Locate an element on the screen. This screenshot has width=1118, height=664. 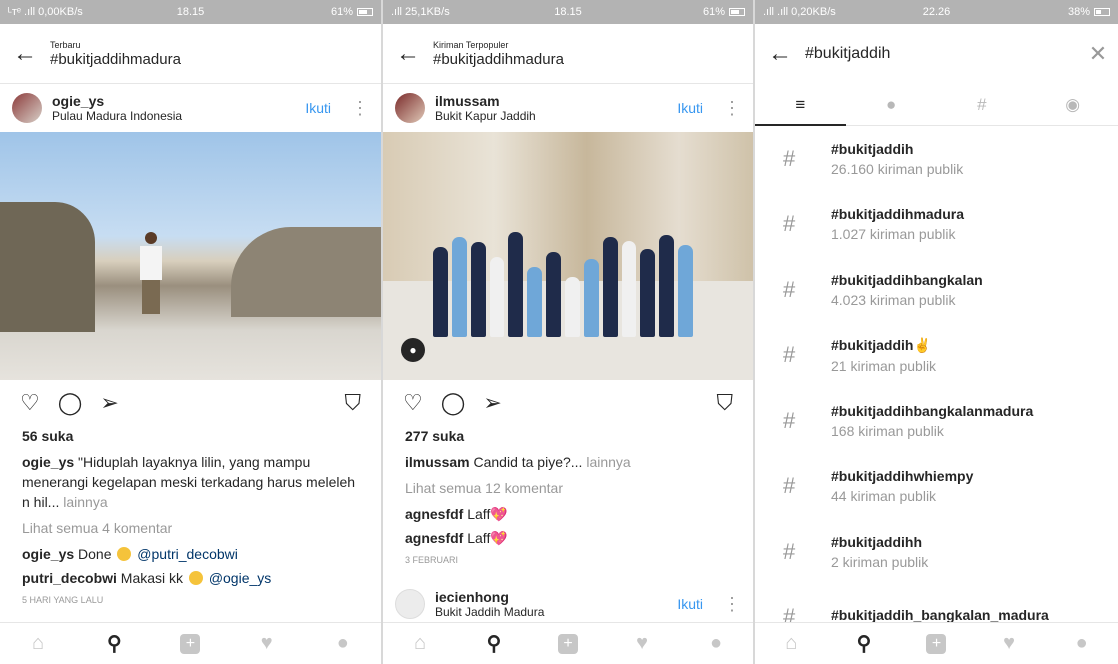
smile-emoji-icon is located at coordinates (124, 554).